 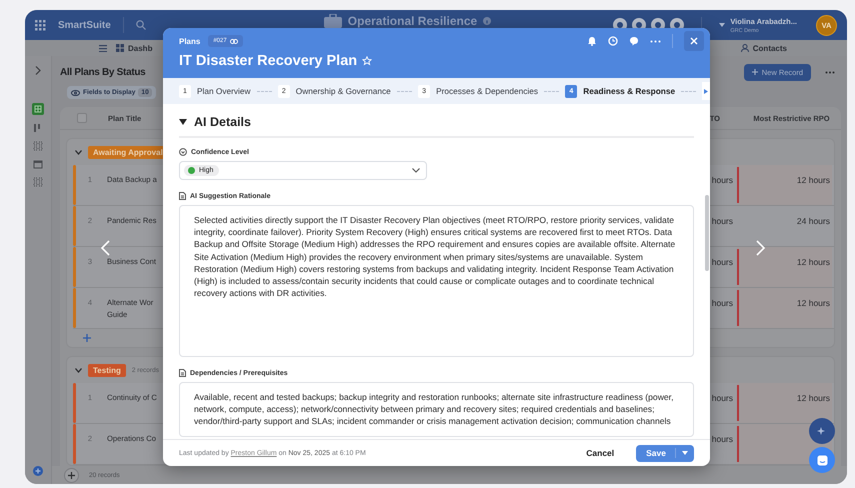 What do you see at coordinates (613, 41) in the screenshot?
I see `clock-icon` at bounding box center [613, 41].